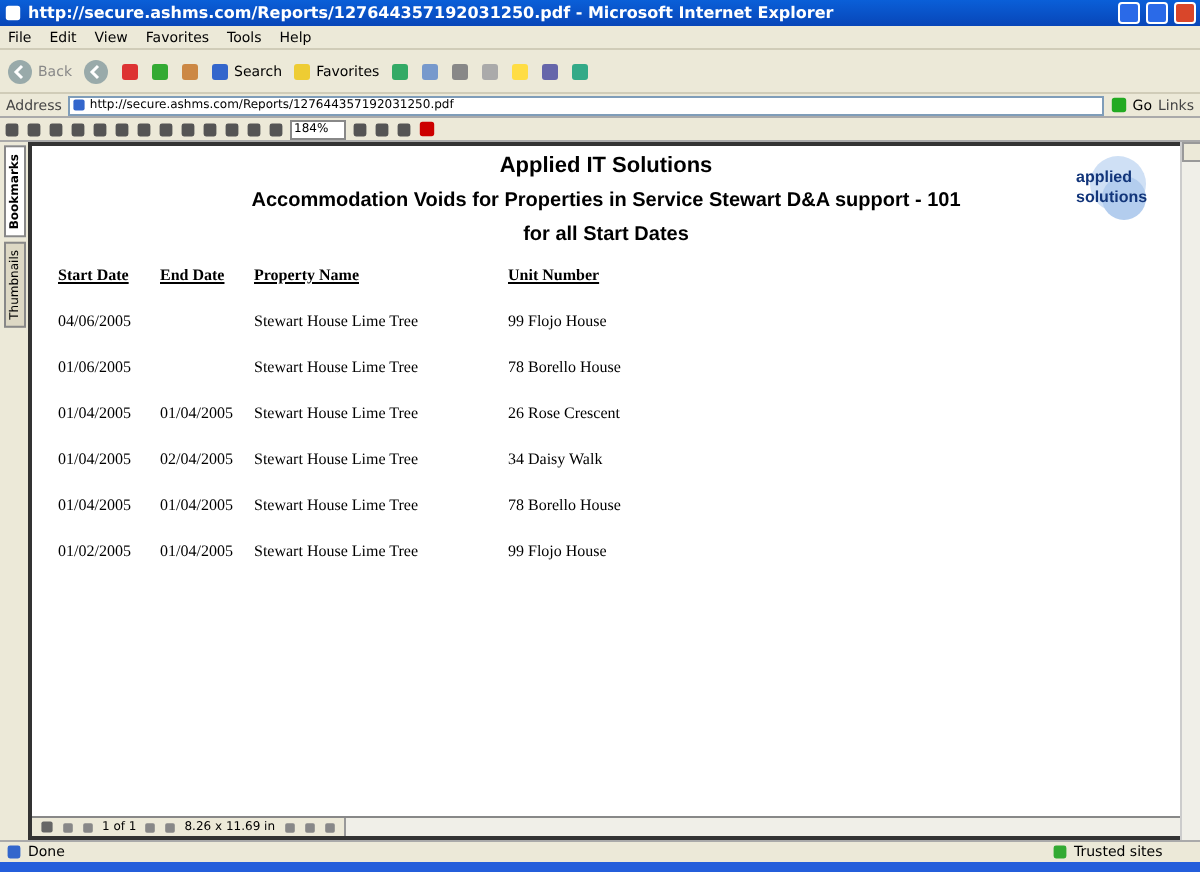 The height and width of the screenshot is (872, 1200). Describe the element at coordinates (565, 413) in the screenshot. I see `table-cell-text: 26 Rose Crescent` at that location.